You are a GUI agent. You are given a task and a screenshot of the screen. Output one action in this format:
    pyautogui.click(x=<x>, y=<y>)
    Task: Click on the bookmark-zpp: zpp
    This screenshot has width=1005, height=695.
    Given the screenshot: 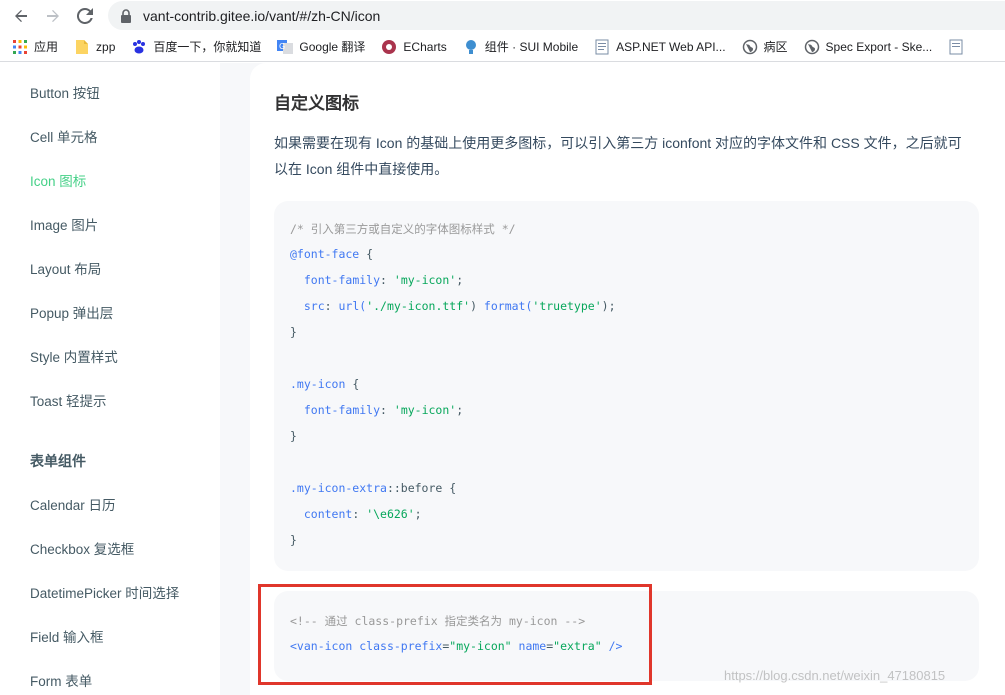 What is the action you would take?
    pyautogui.click(x=94, y=47)
    